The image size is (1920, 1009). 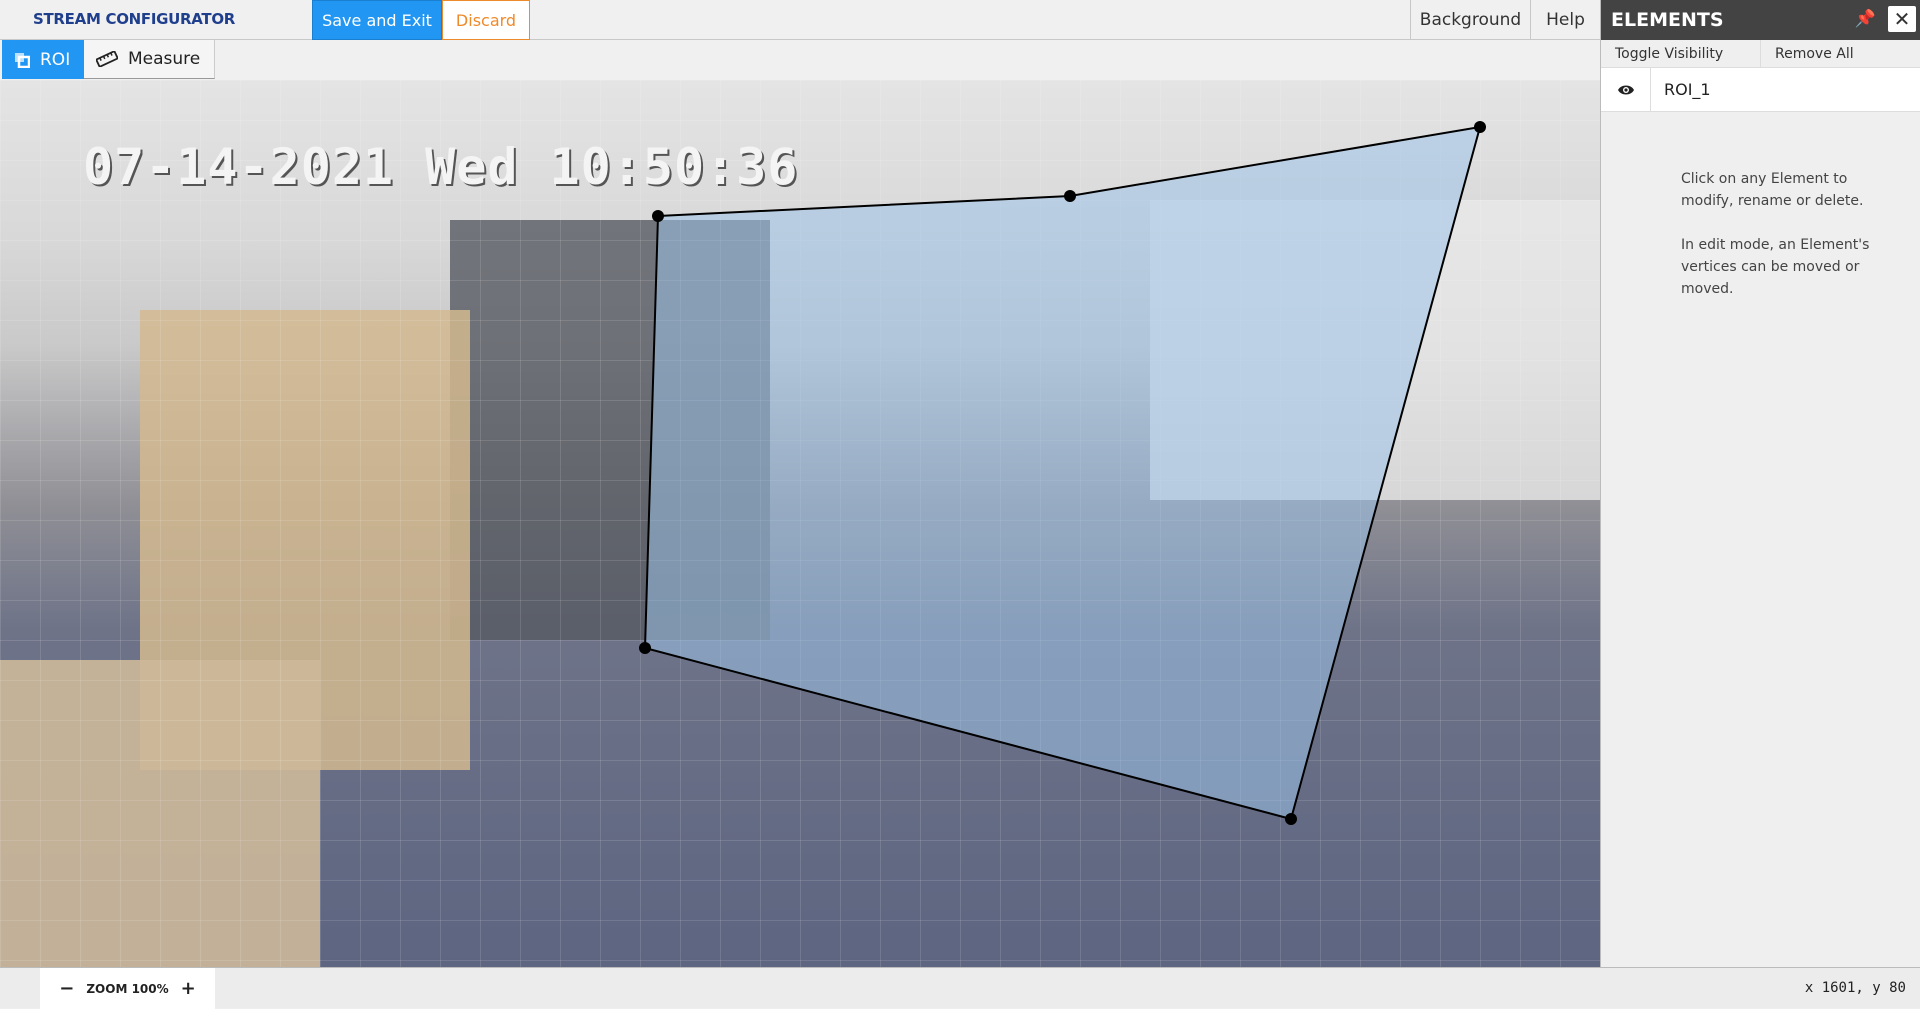 What do you see at coordinates (1565, 20) in the screenshot?
I see `help-button: Help` at bounding box center [1565, 20].